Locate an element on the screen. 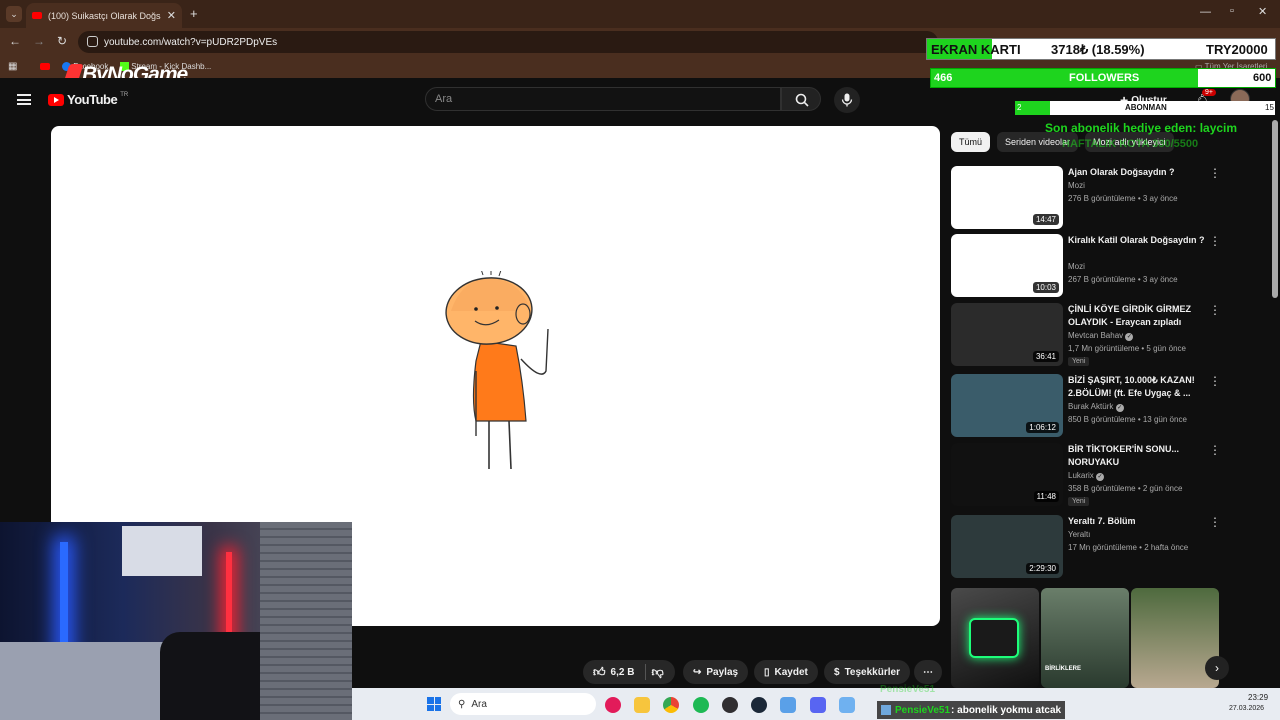 Image resolution: width=1280 pixels, height=720 pixels. followers-label: FOLLOWERS is located at coordinates (1104, 78).